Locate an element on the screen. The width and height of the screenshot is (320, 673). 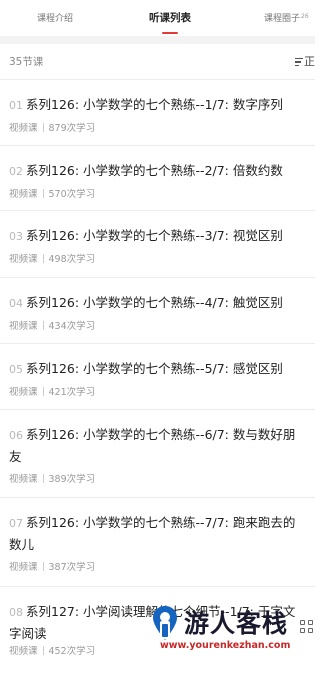
lesson-title-text: 系列126: 小学数学的七个熟练--4/7: 触觉区别 is located at coordinates (154, 302).